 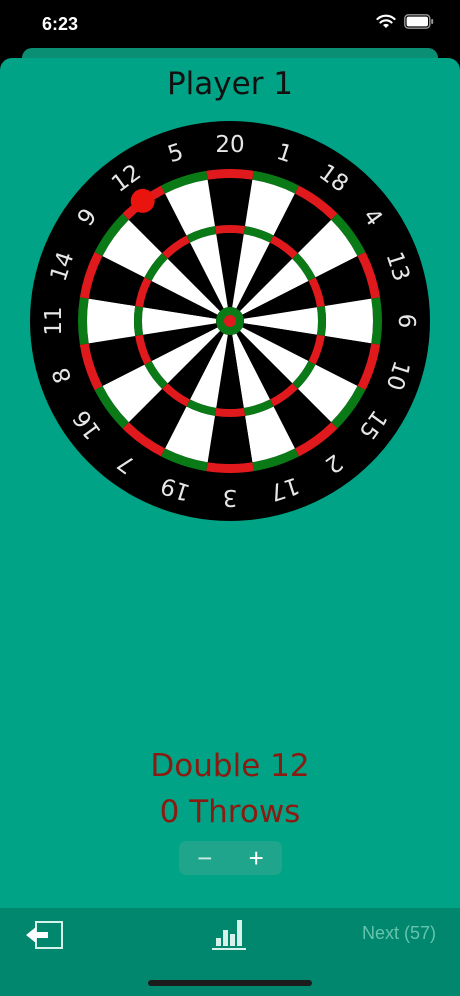 I want to click on bar-chart-icon, so click(x=229, y=935).